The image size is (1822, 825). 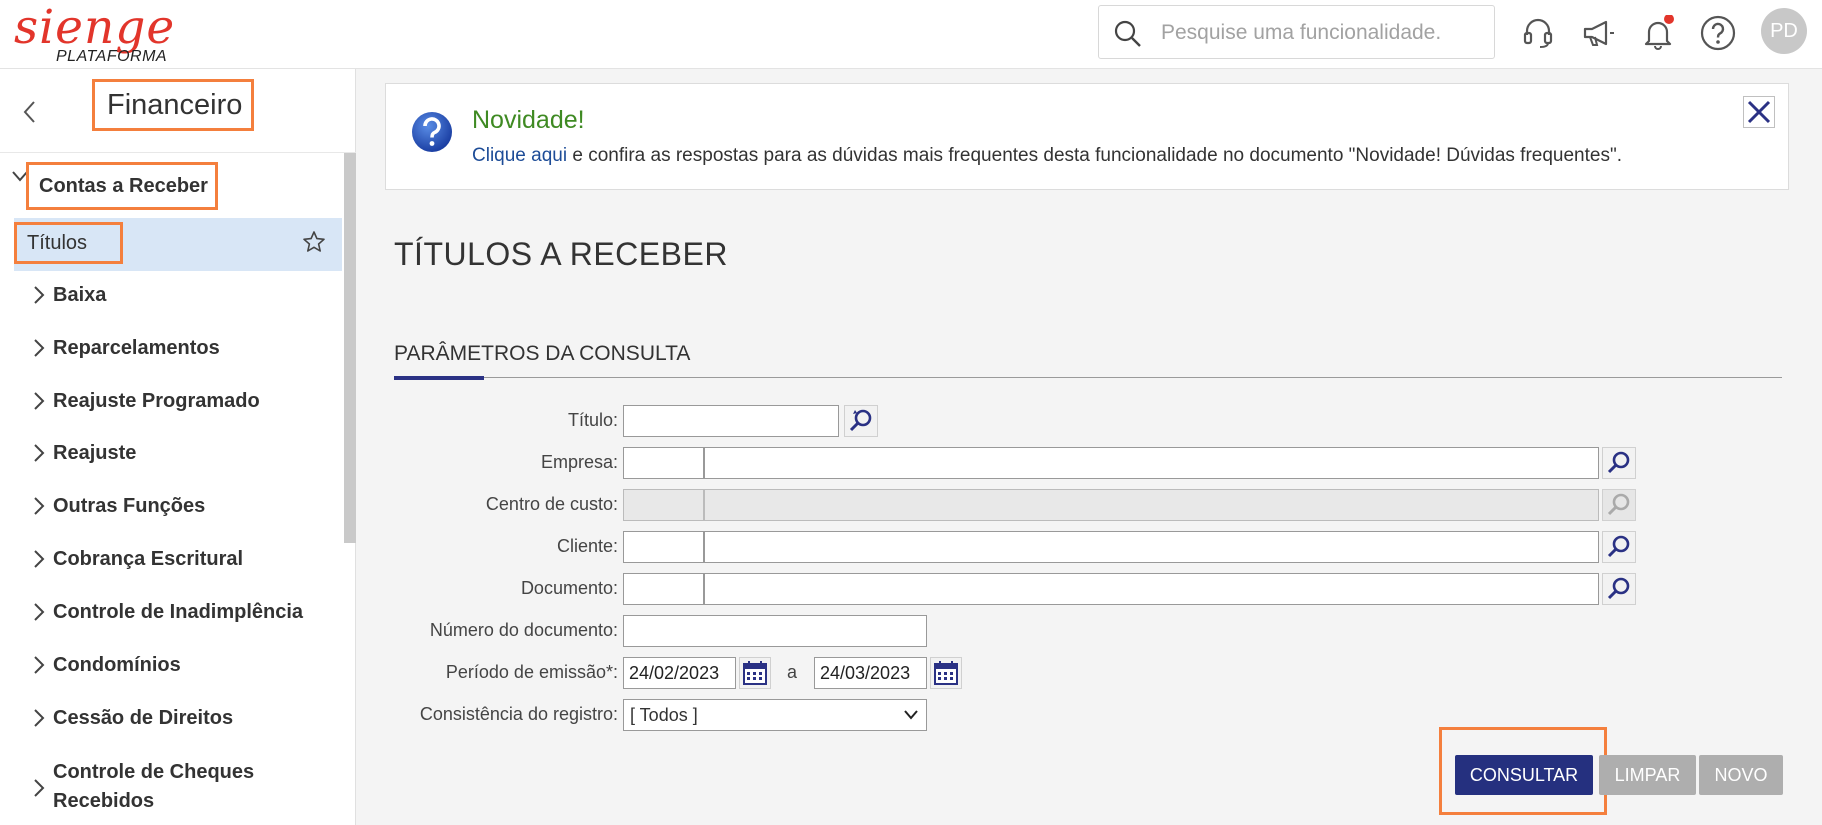 What do you see at coordinates (792, 672) in the screenshot?
I see `date-separator: a` at bounding box center [792, 672].